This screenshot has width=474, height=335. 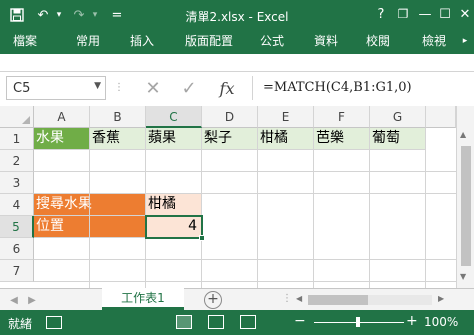 I want to click on horizontal-scrollbar: ◀ ▶, so click(x=376, y=300).